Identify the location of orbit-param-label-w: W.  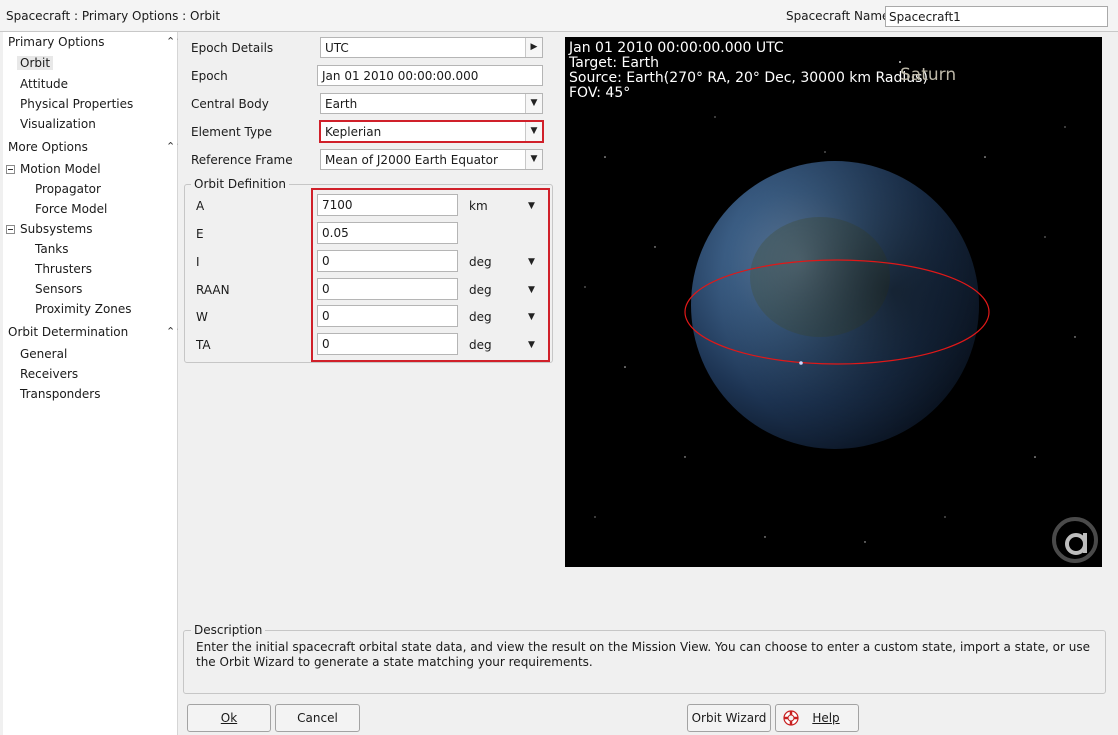
(202, 317).